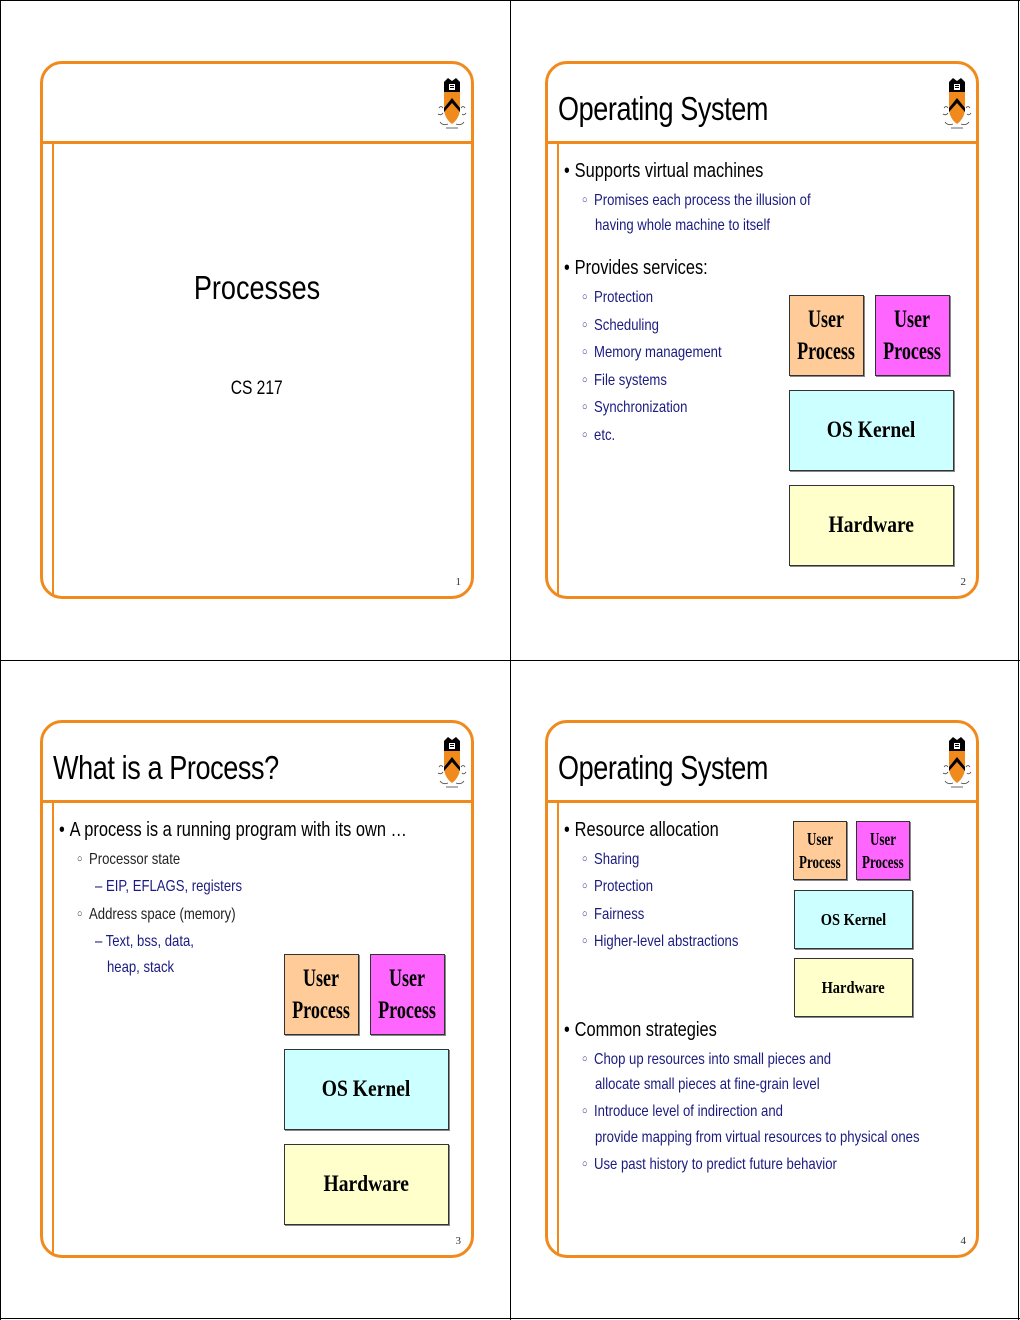 The height and width of the screenshot is (1320, 1020). What do you see at coordinates (641, 830) in the screenshot?
I see `bullet: • Resource allocation` at bounding box center [641, 830].